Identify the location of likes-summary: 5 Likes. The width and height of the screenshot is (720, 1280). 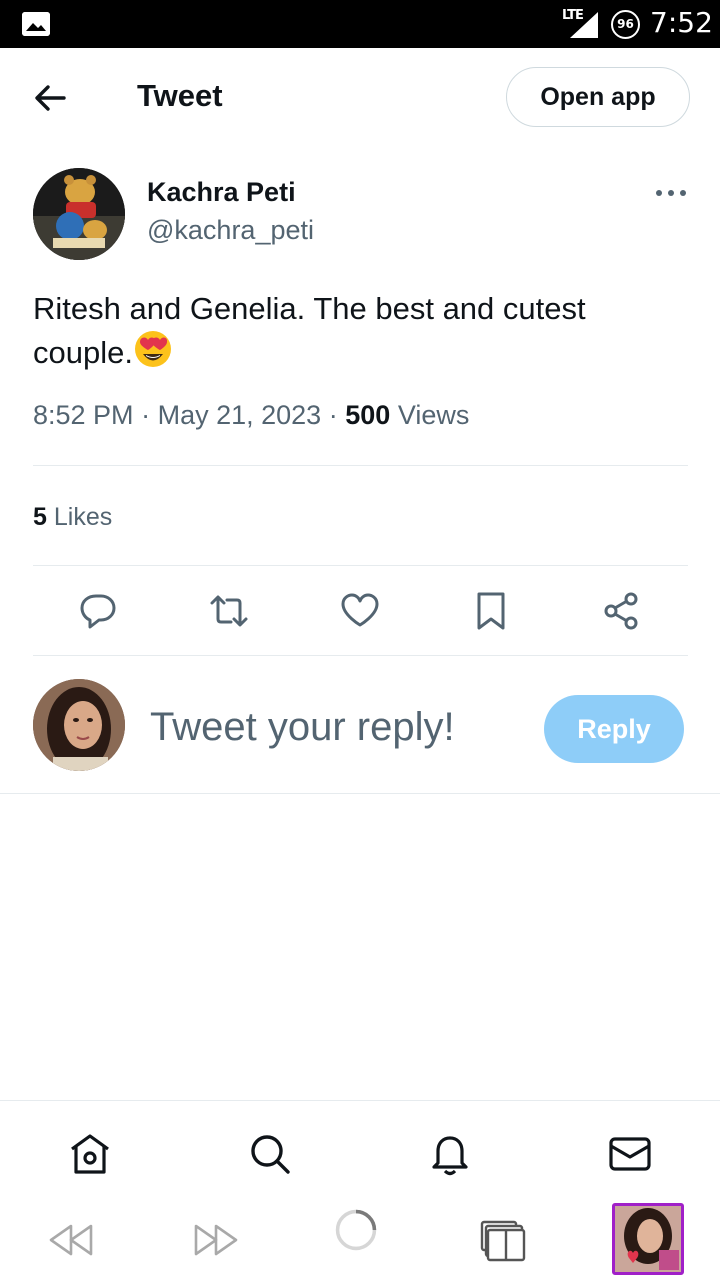
(72, 517).